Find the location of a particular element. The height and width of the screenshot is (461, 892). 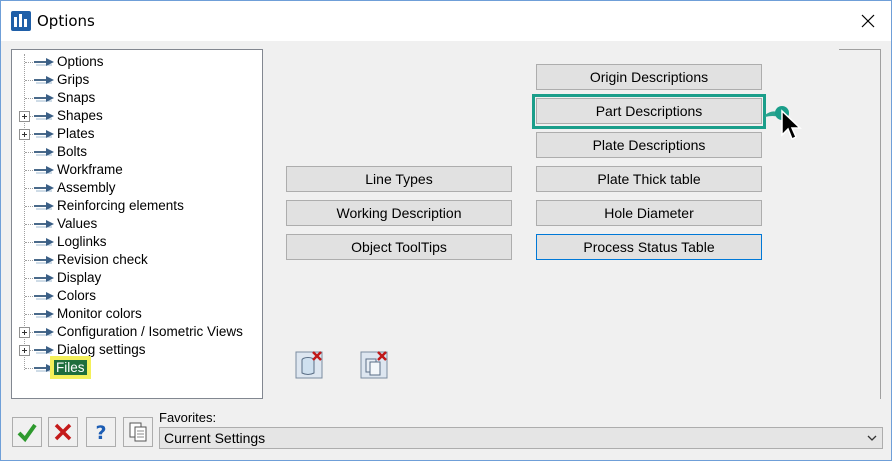

tree-item: Monitor colors is located at coordinates (137, 314).